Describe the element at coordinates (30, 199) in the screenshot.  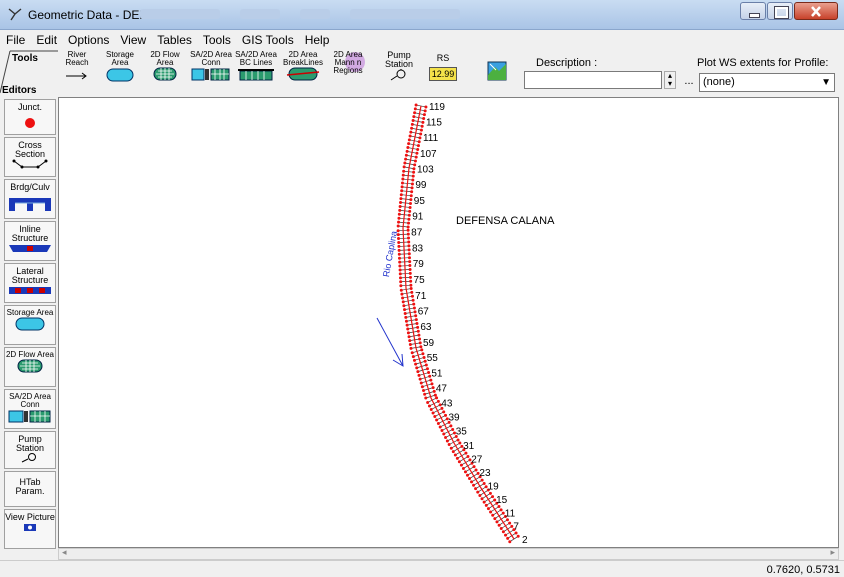
I see `editor-bridge-culvert-button: Brdg/Culv` at that location.